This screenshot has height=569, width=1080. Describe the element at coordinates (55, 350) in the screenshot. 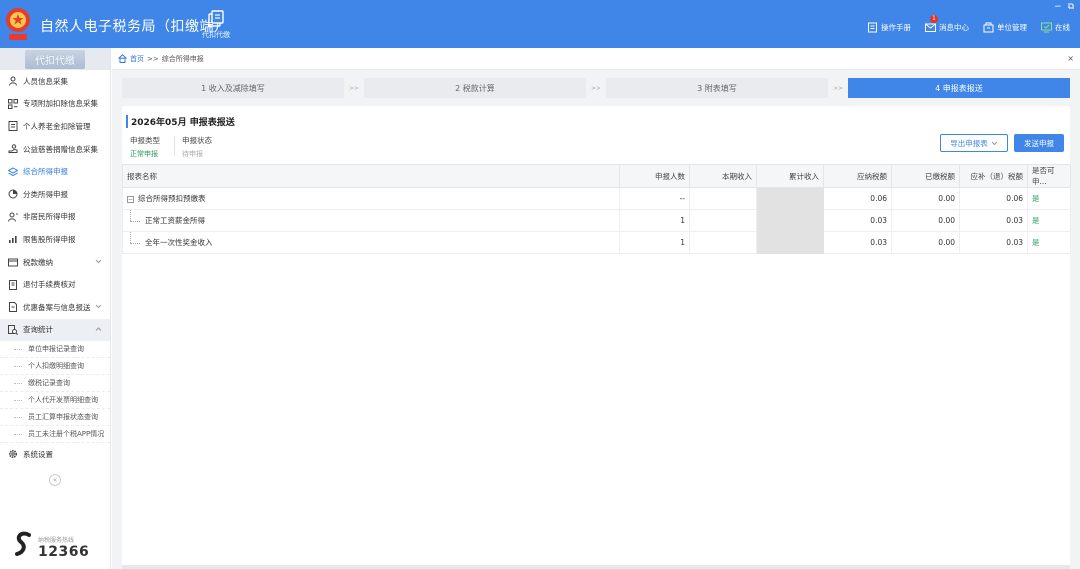

I see `sidebar-subitem-unit-declare-query: 单位申报记录查询` at that location.